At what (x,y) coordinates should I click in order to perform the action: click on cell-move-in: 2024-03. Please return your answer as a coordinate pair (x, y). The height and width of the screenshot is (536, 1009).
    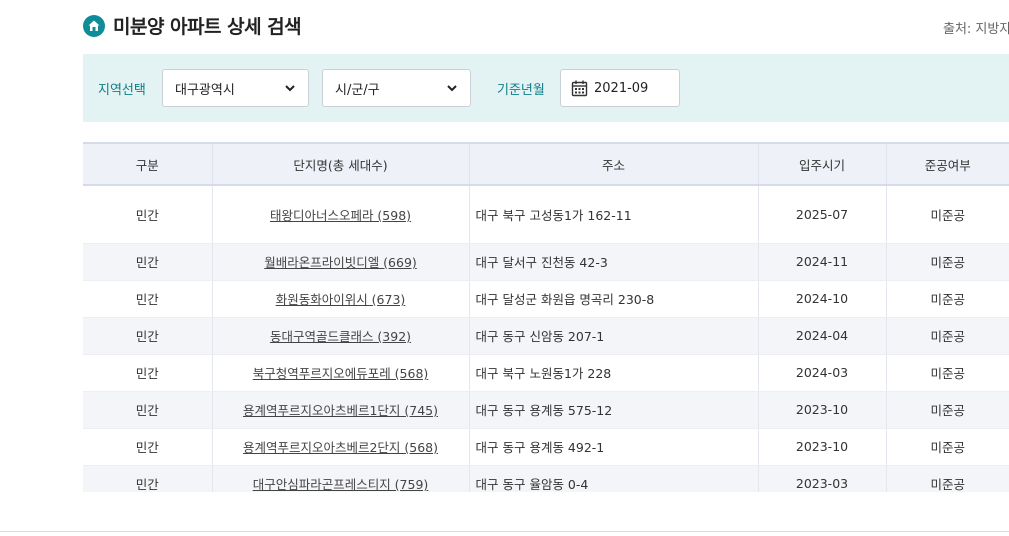
    Looking at the image, I should click on (822, 373).